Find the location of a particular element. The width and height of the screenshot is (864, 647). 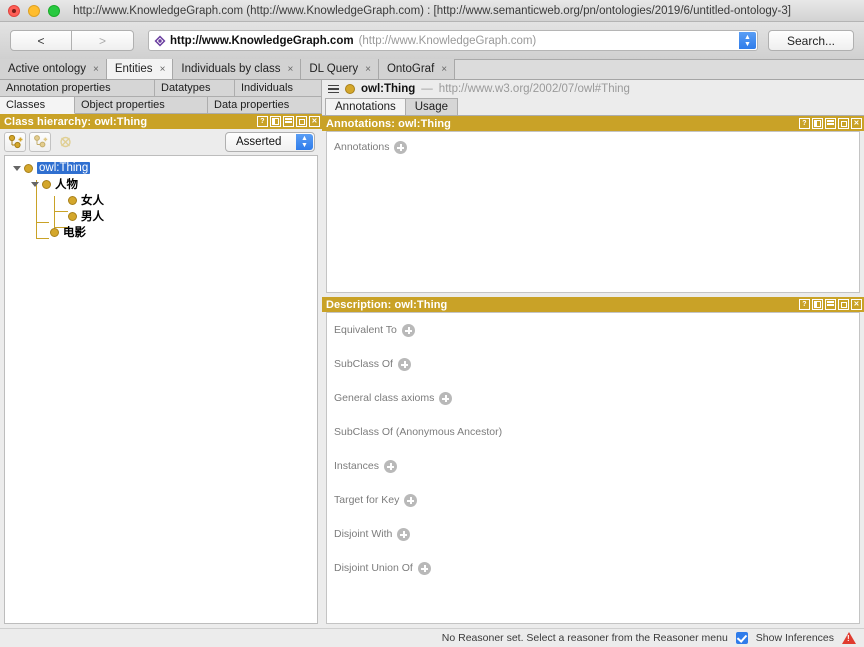

subtab-classes: Classes is located at coordinates (37, 105).